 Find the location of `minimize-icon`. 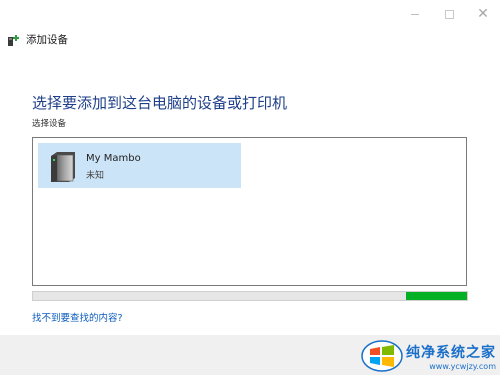

minimize-icon is located at coordinates (415, 14).